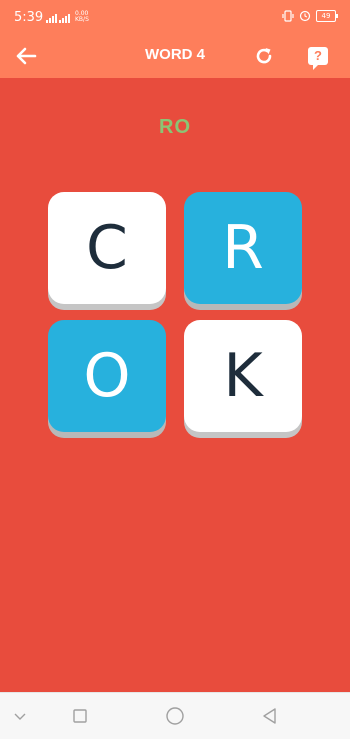 This screenshot has width=350, height=739. I want to click on page-title: WORD 4, so click(175, 54).